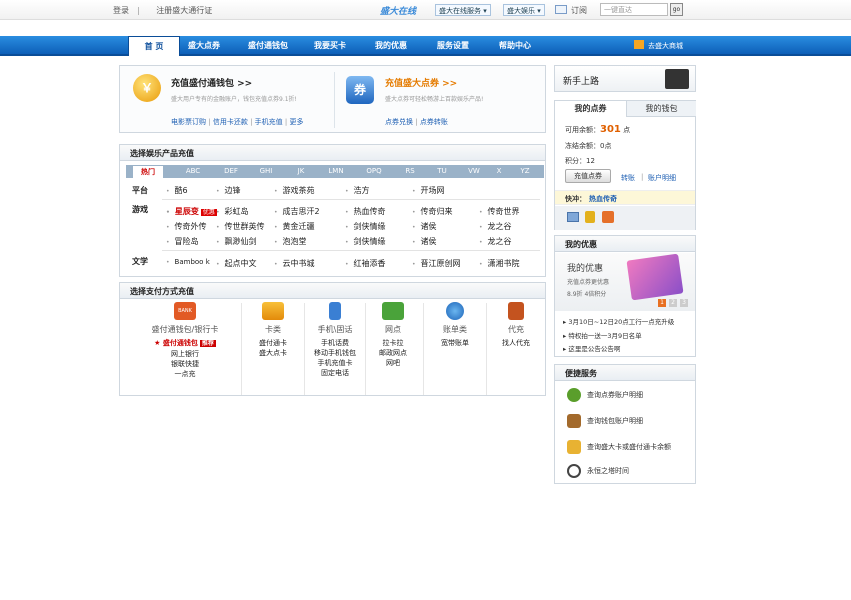 The width and height of the screenshot is (851, 600). Describe the element at coordinates (619, 447) in the screenshot. I see `service-item: 查询盛大卡或盛付通卡余额` at that location.